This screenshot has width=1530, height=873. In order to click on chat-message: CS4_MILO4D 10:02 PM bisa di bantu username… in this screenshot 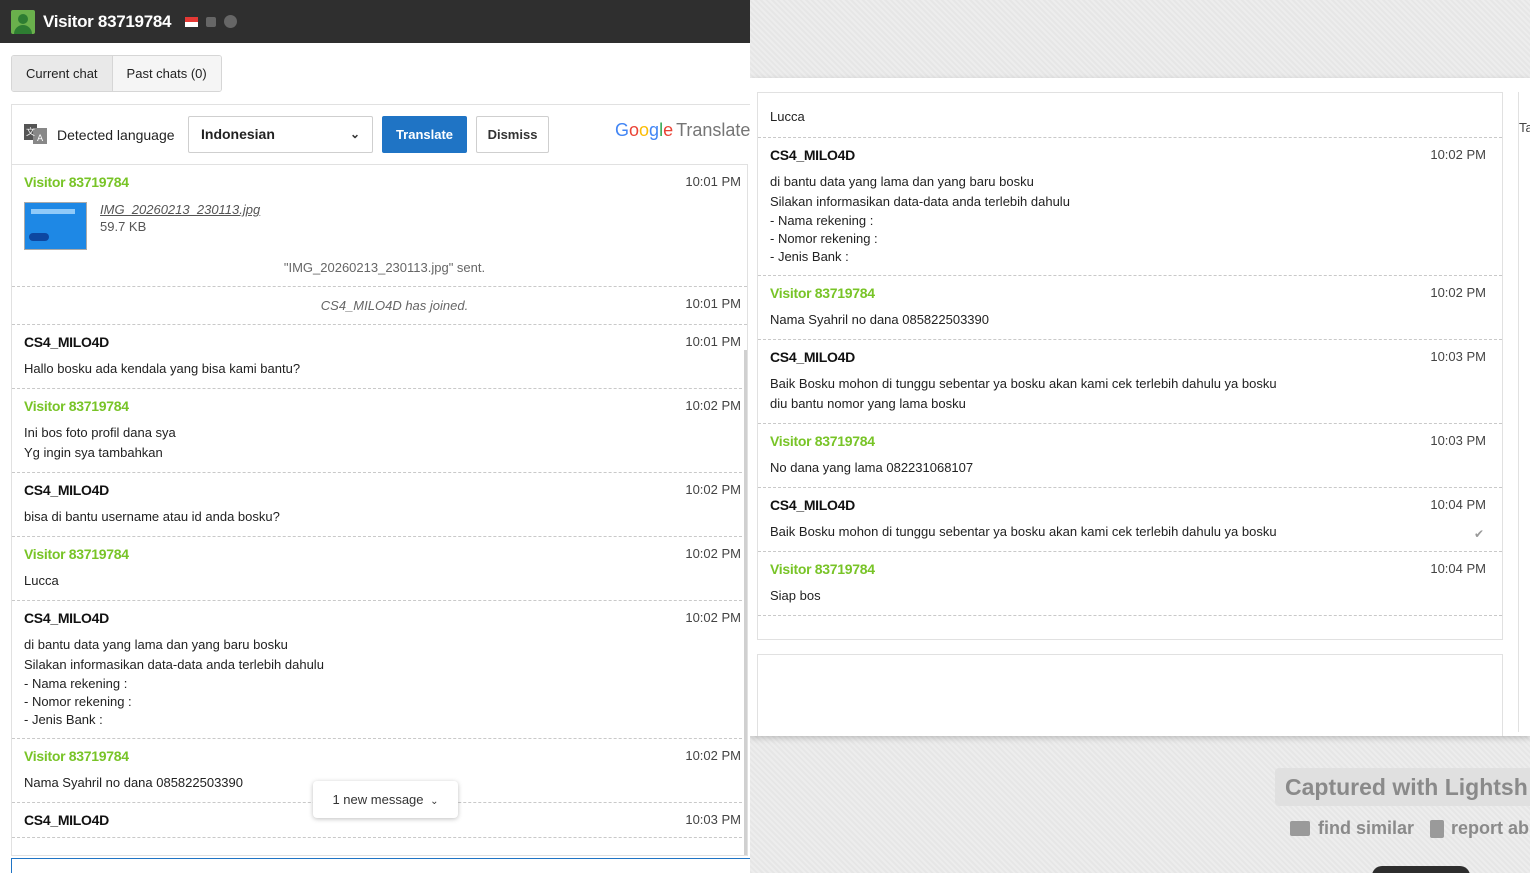, I will do `click(379, 505)`.